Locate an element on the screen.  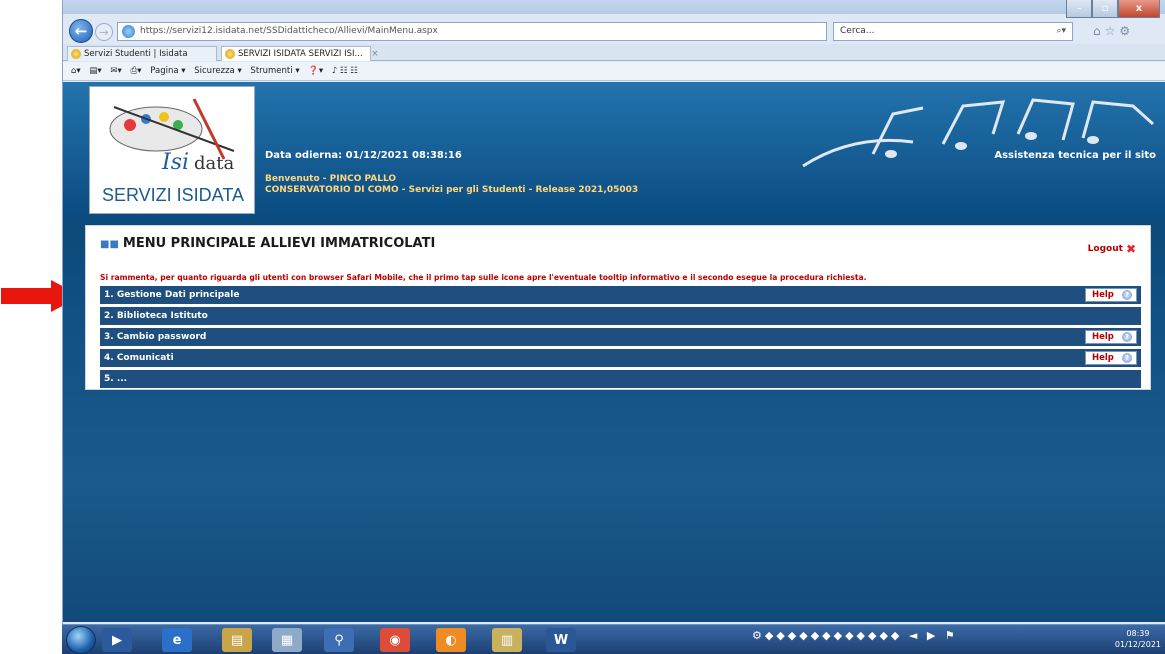
media-player-icon: ▶ is located at coordinates (117, 640).